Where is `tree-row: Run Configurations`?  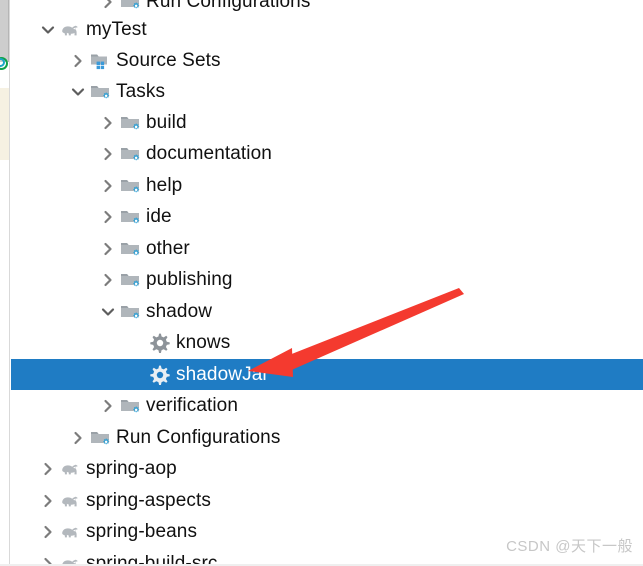
tree-row: Run Configurations is located at coordinates (327, 437).